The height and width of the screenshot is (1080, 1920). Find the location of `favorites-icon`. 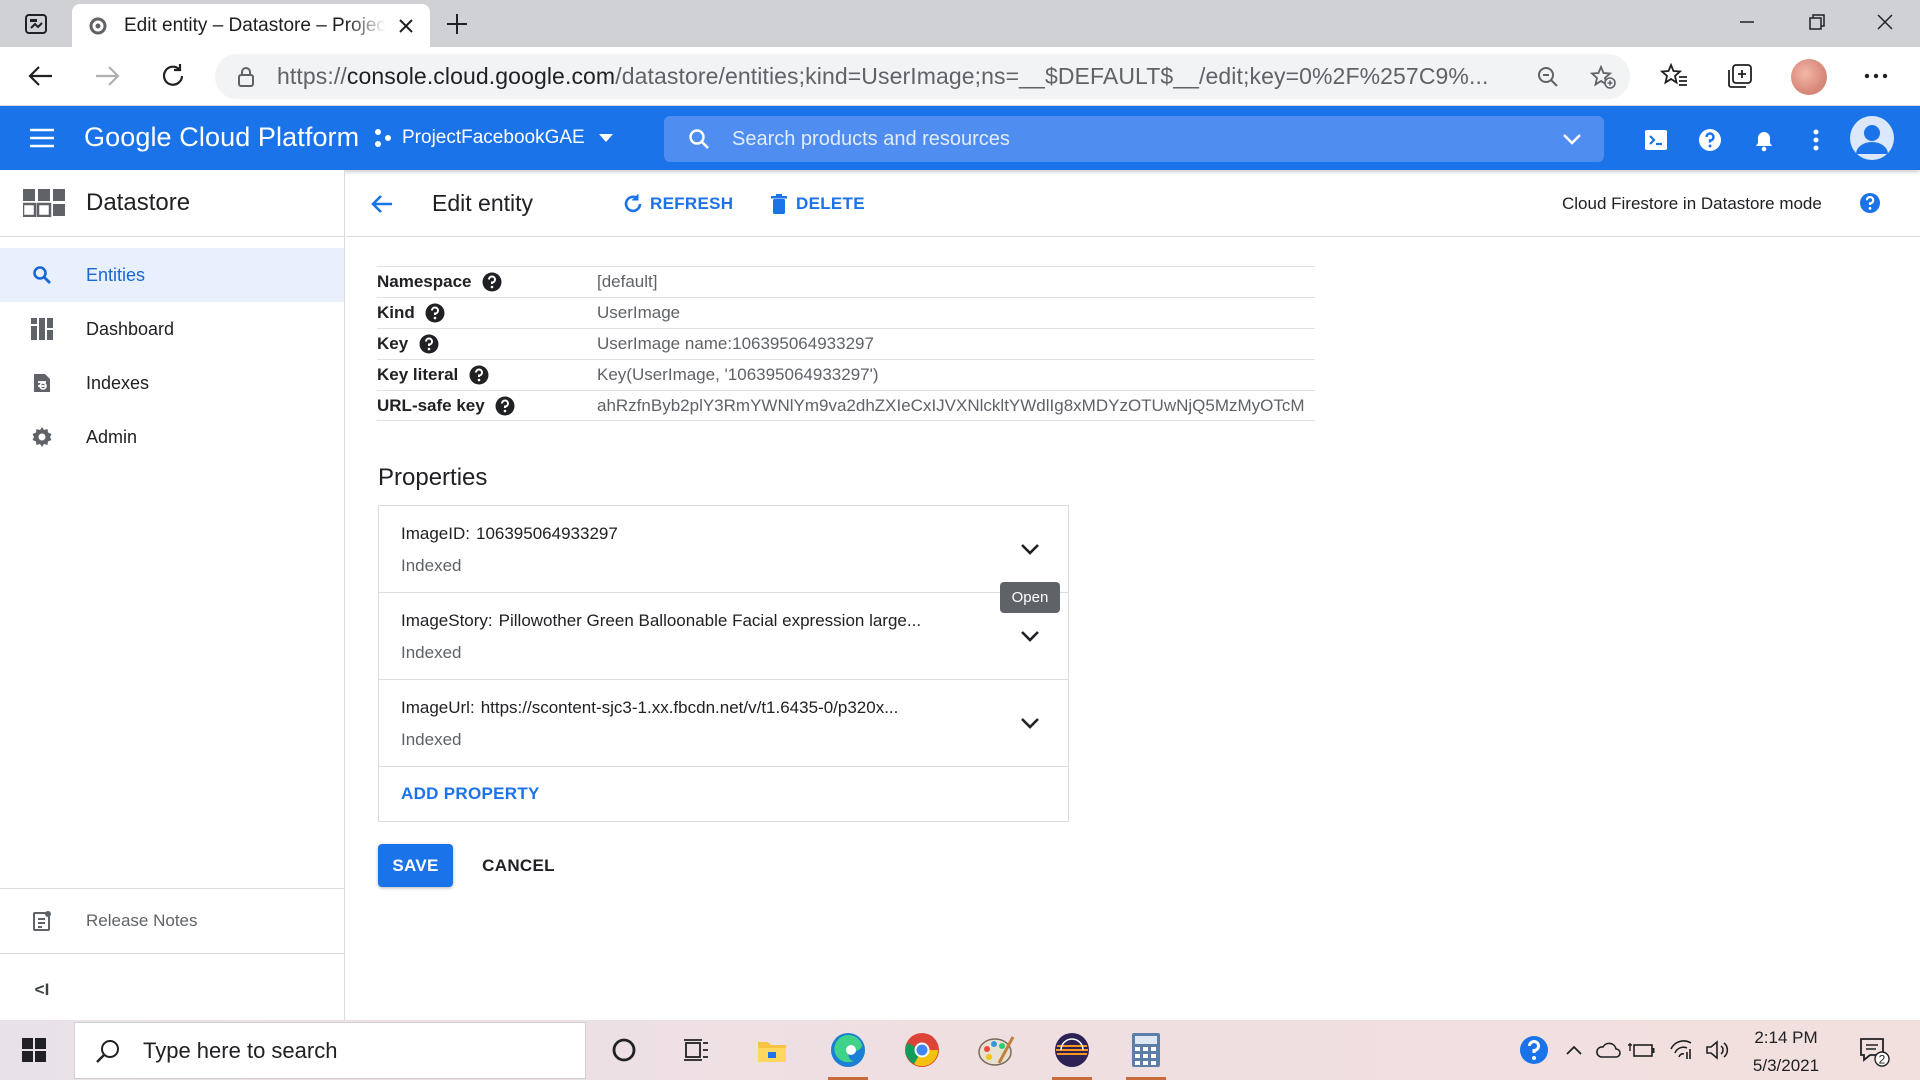

favorites-icon is located at coordinates (1674, 76).